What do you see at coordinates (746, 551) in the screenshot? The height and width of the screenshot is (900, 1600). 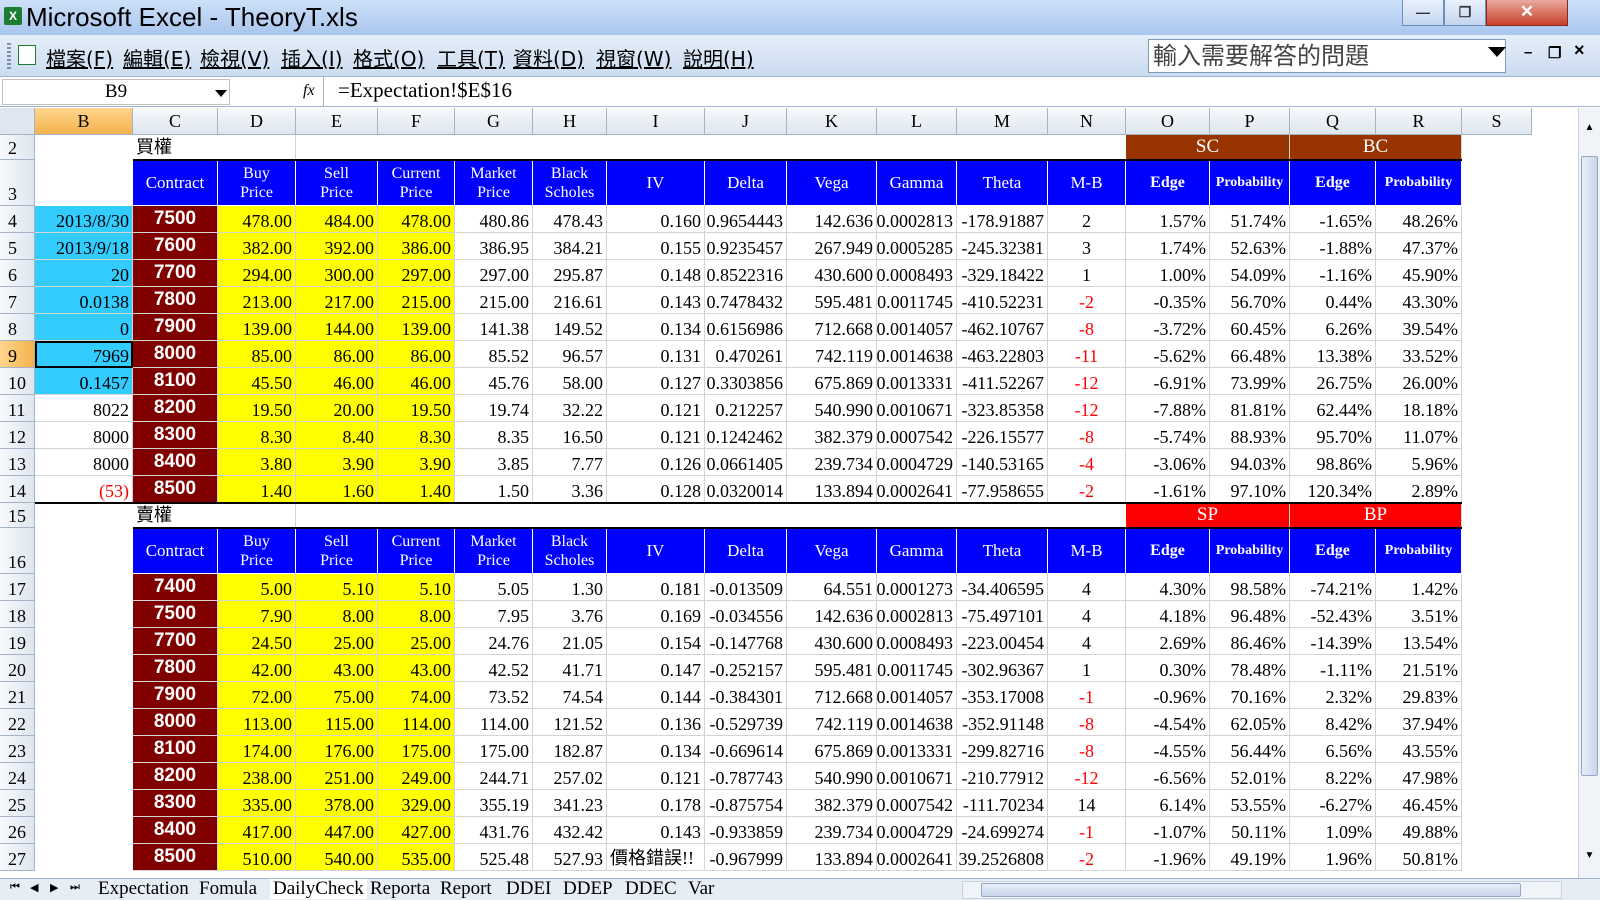 I see `put-header-delta: Delta` at bounding box center [746, 551].